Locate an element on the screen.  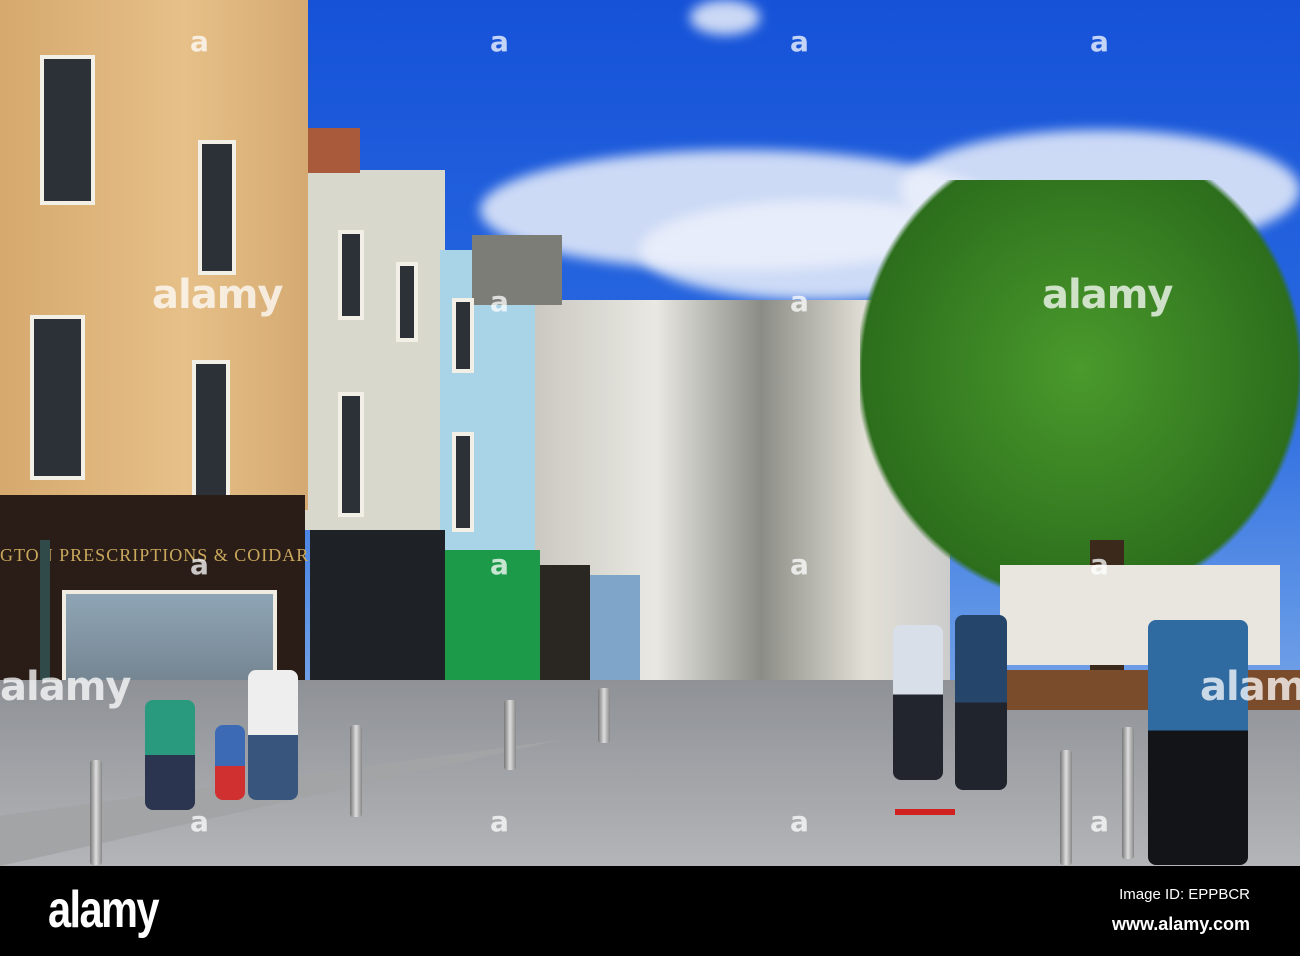
person-woman is located at coordinates (273, 735).